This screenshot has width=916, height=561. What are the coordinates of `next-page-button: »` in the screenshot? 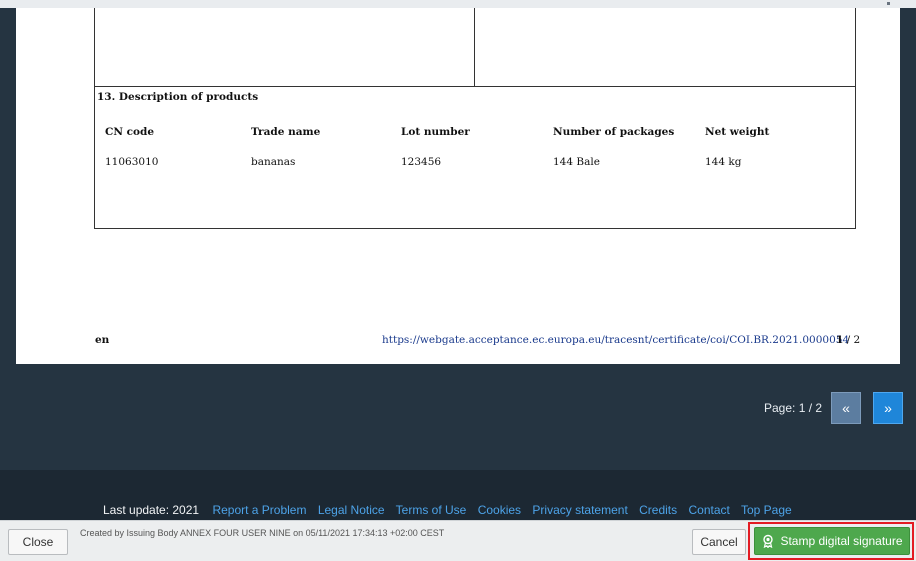 It's located at (888, 408).